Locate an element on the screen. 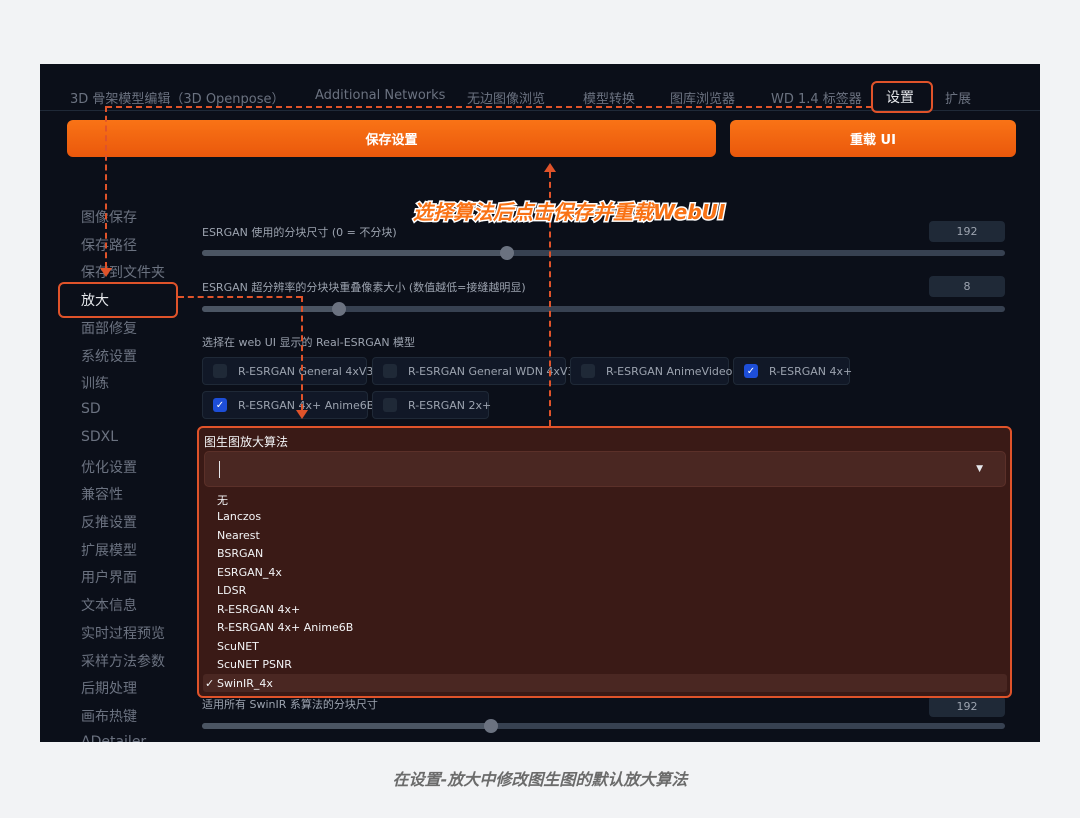 The image size is (1080, 818). upscaler-option-selected: SwinIR_4x is located at coordinates (245, 683).